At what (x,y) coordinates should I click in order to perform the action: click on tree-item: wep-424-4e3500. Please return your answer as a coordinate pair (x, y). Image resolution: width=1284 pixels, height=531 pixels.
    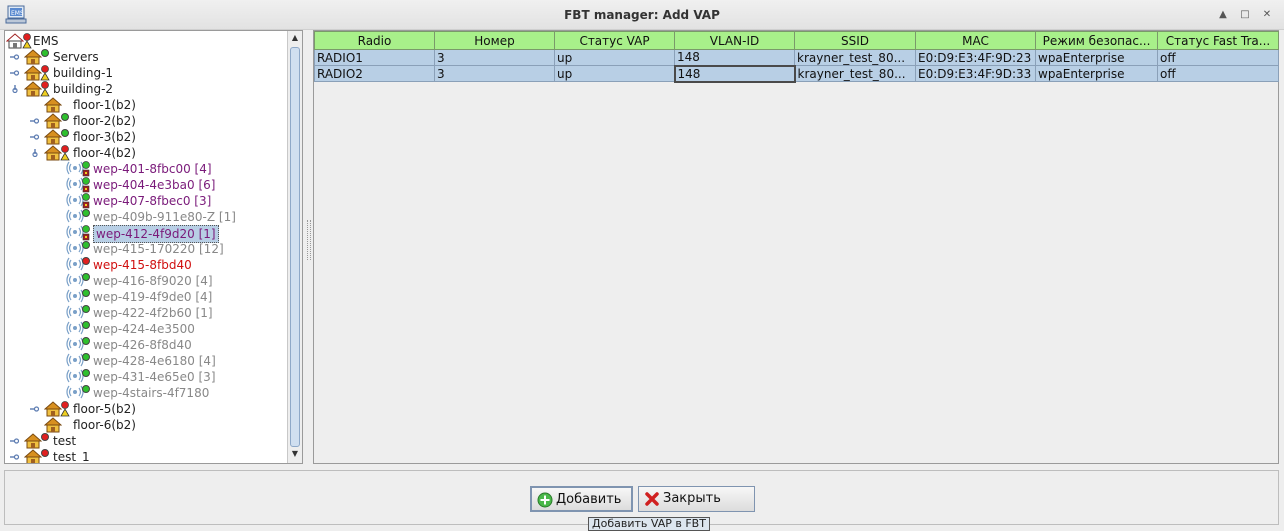
    Looking at the image, I should click on (145, 329).